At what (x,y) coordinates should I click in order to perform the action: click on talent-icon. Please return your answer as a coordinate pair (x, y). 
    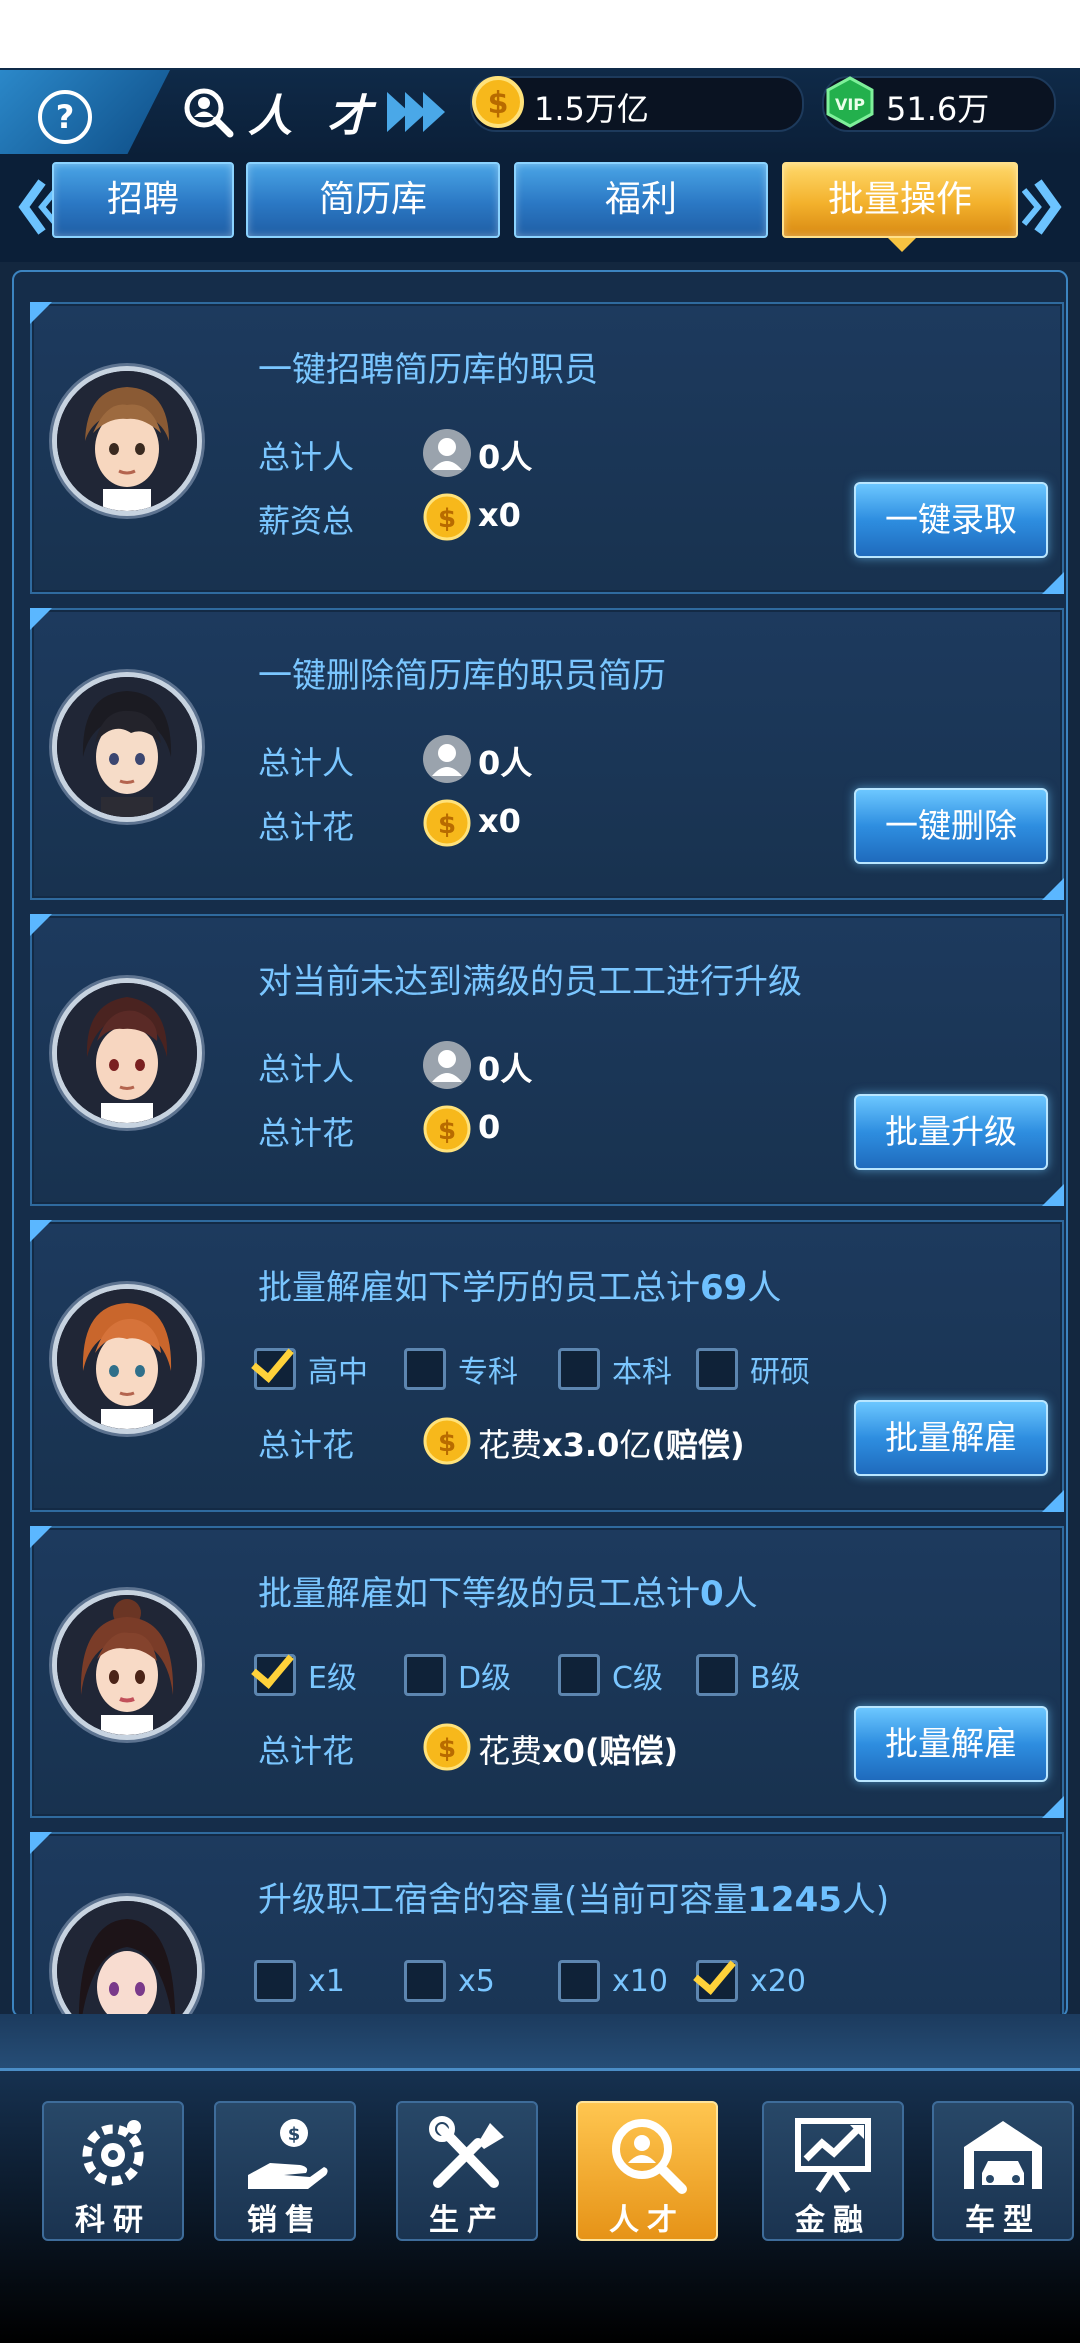
    Looking at the image, I should click on (649, 2156).